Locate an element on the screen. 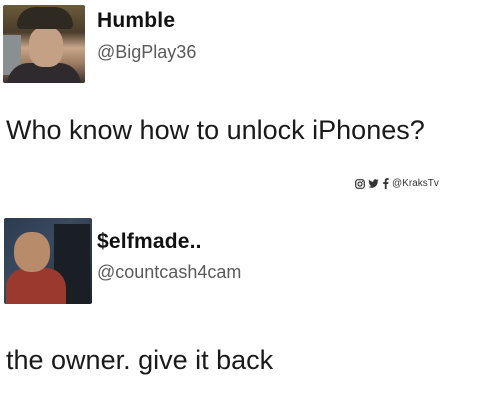 The height and width of the screenshot is (408, 500). display-name: $elfmade.. is located at coordinates (149, 242).